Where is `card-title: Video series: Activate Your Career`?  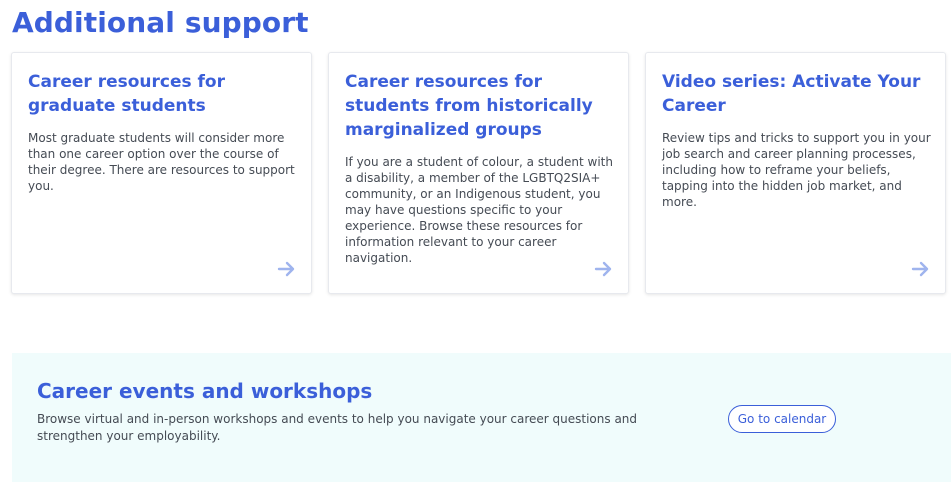
card-title: Video series: Activate Your Career is located at coordinates (791, 94).